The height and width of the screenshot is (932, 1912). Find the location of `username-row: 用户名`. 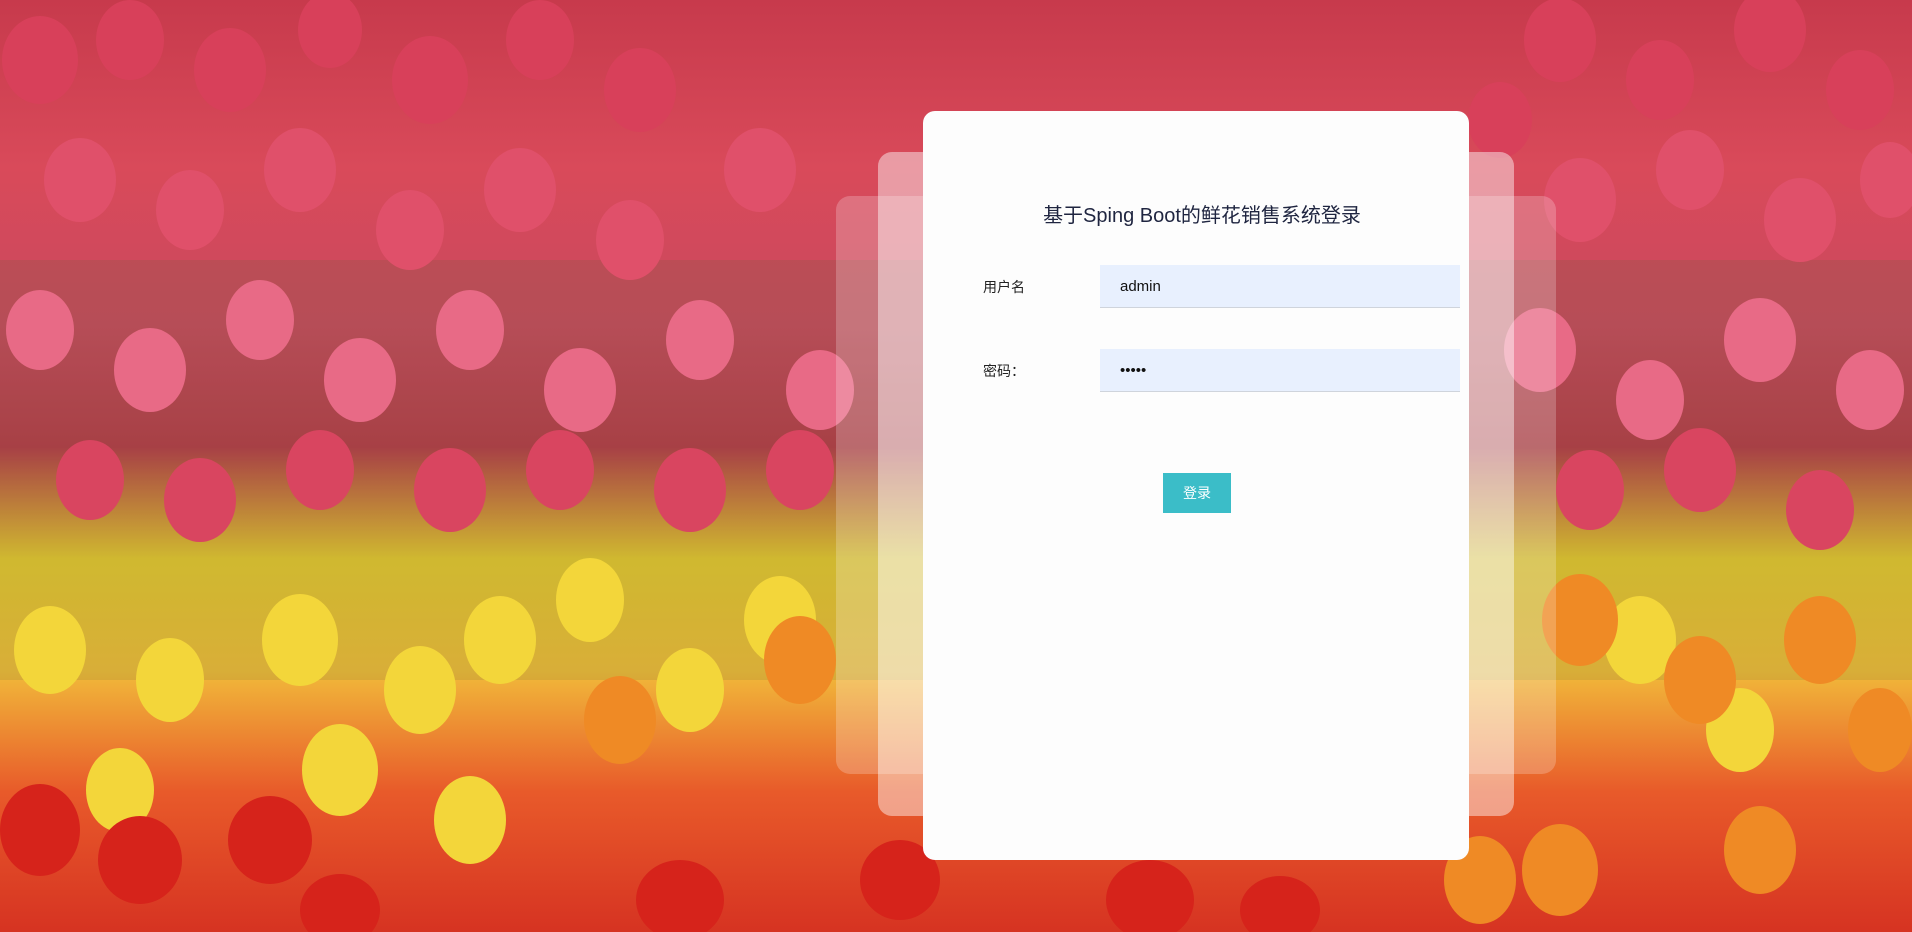

username-row: 用户名 is located at coordinates (1230, 287).